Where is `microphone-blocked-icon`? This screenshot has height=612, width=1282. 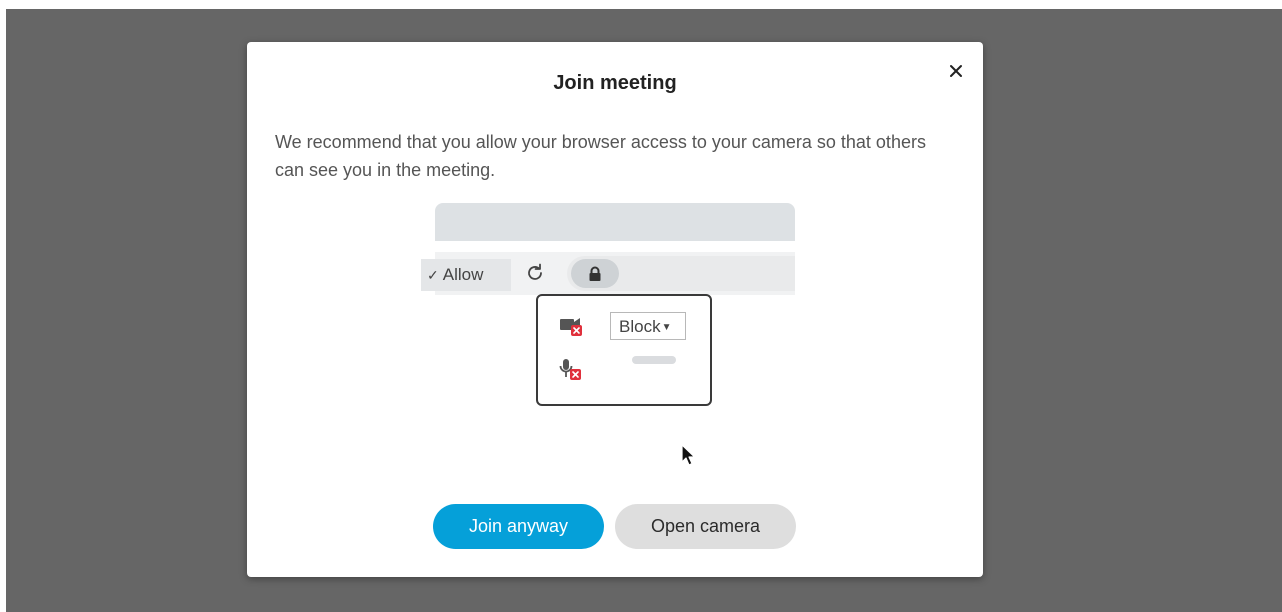 microphone-blocked-icon is located at coordinates (570, 369).